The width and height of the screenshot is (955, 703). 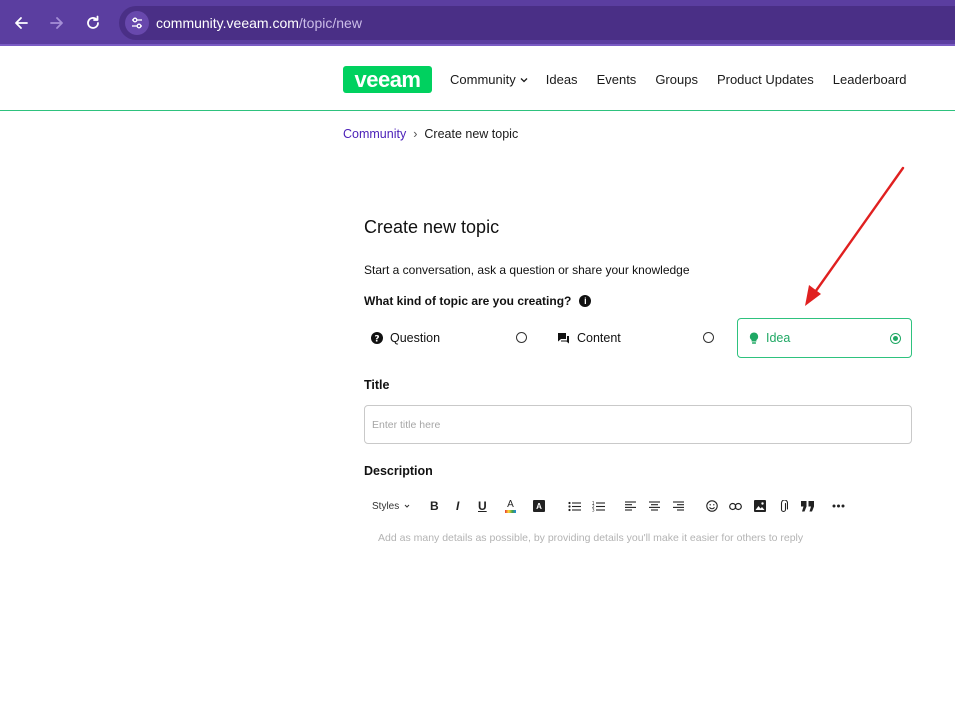 I want to click on caret-down-icon, so click(x=407, y=506).